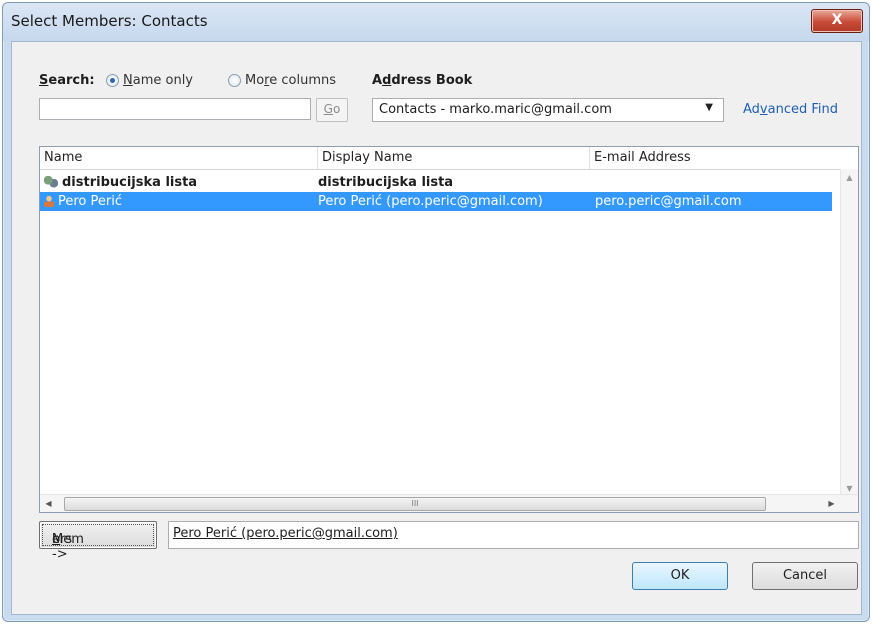  Describe the element at coordinates (49, 201) in the screenshot. I see `contact-person-icon` at that location.